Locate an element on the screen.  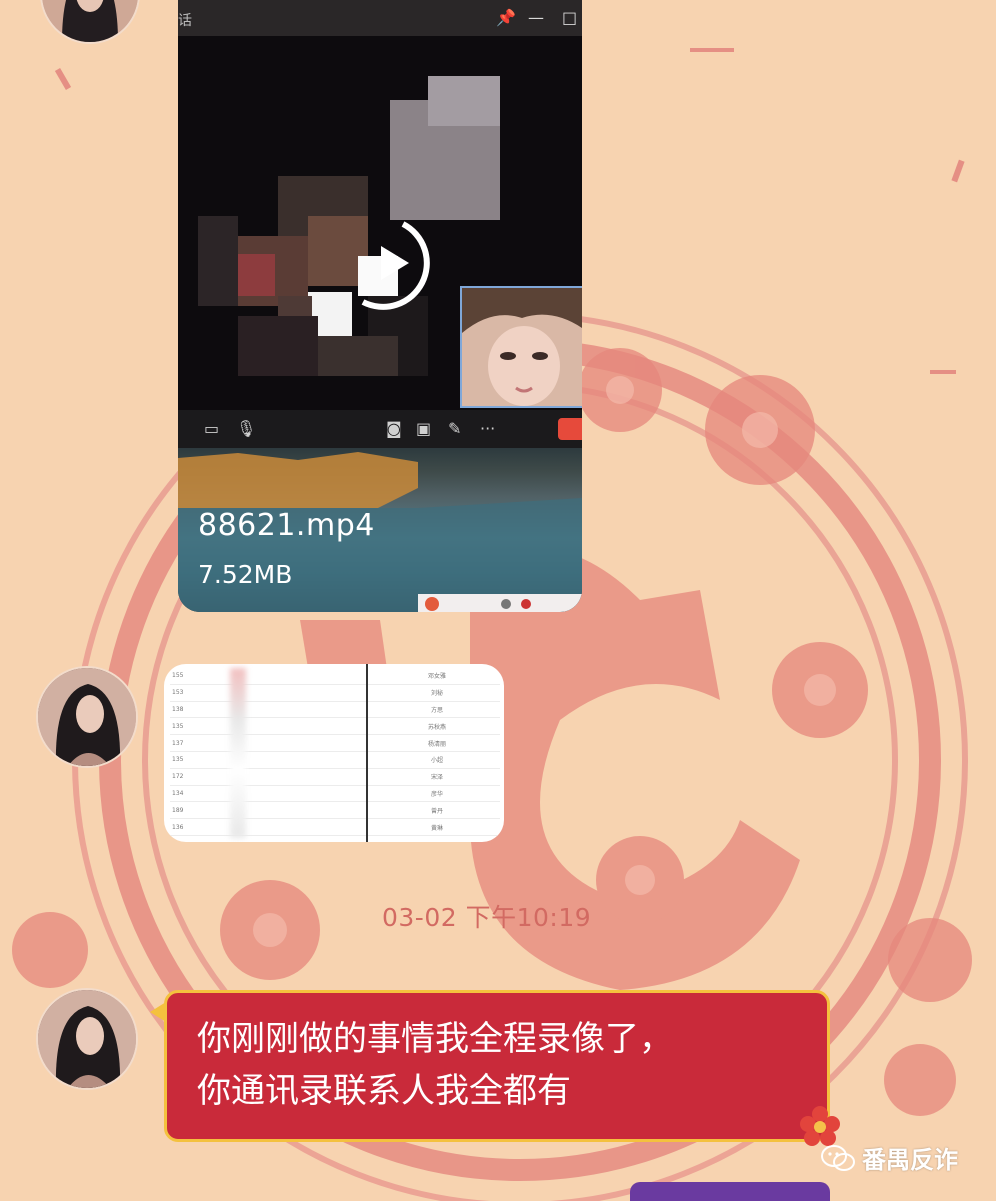
table-row: 136 黄琳 is located at coordinates (335, 827).